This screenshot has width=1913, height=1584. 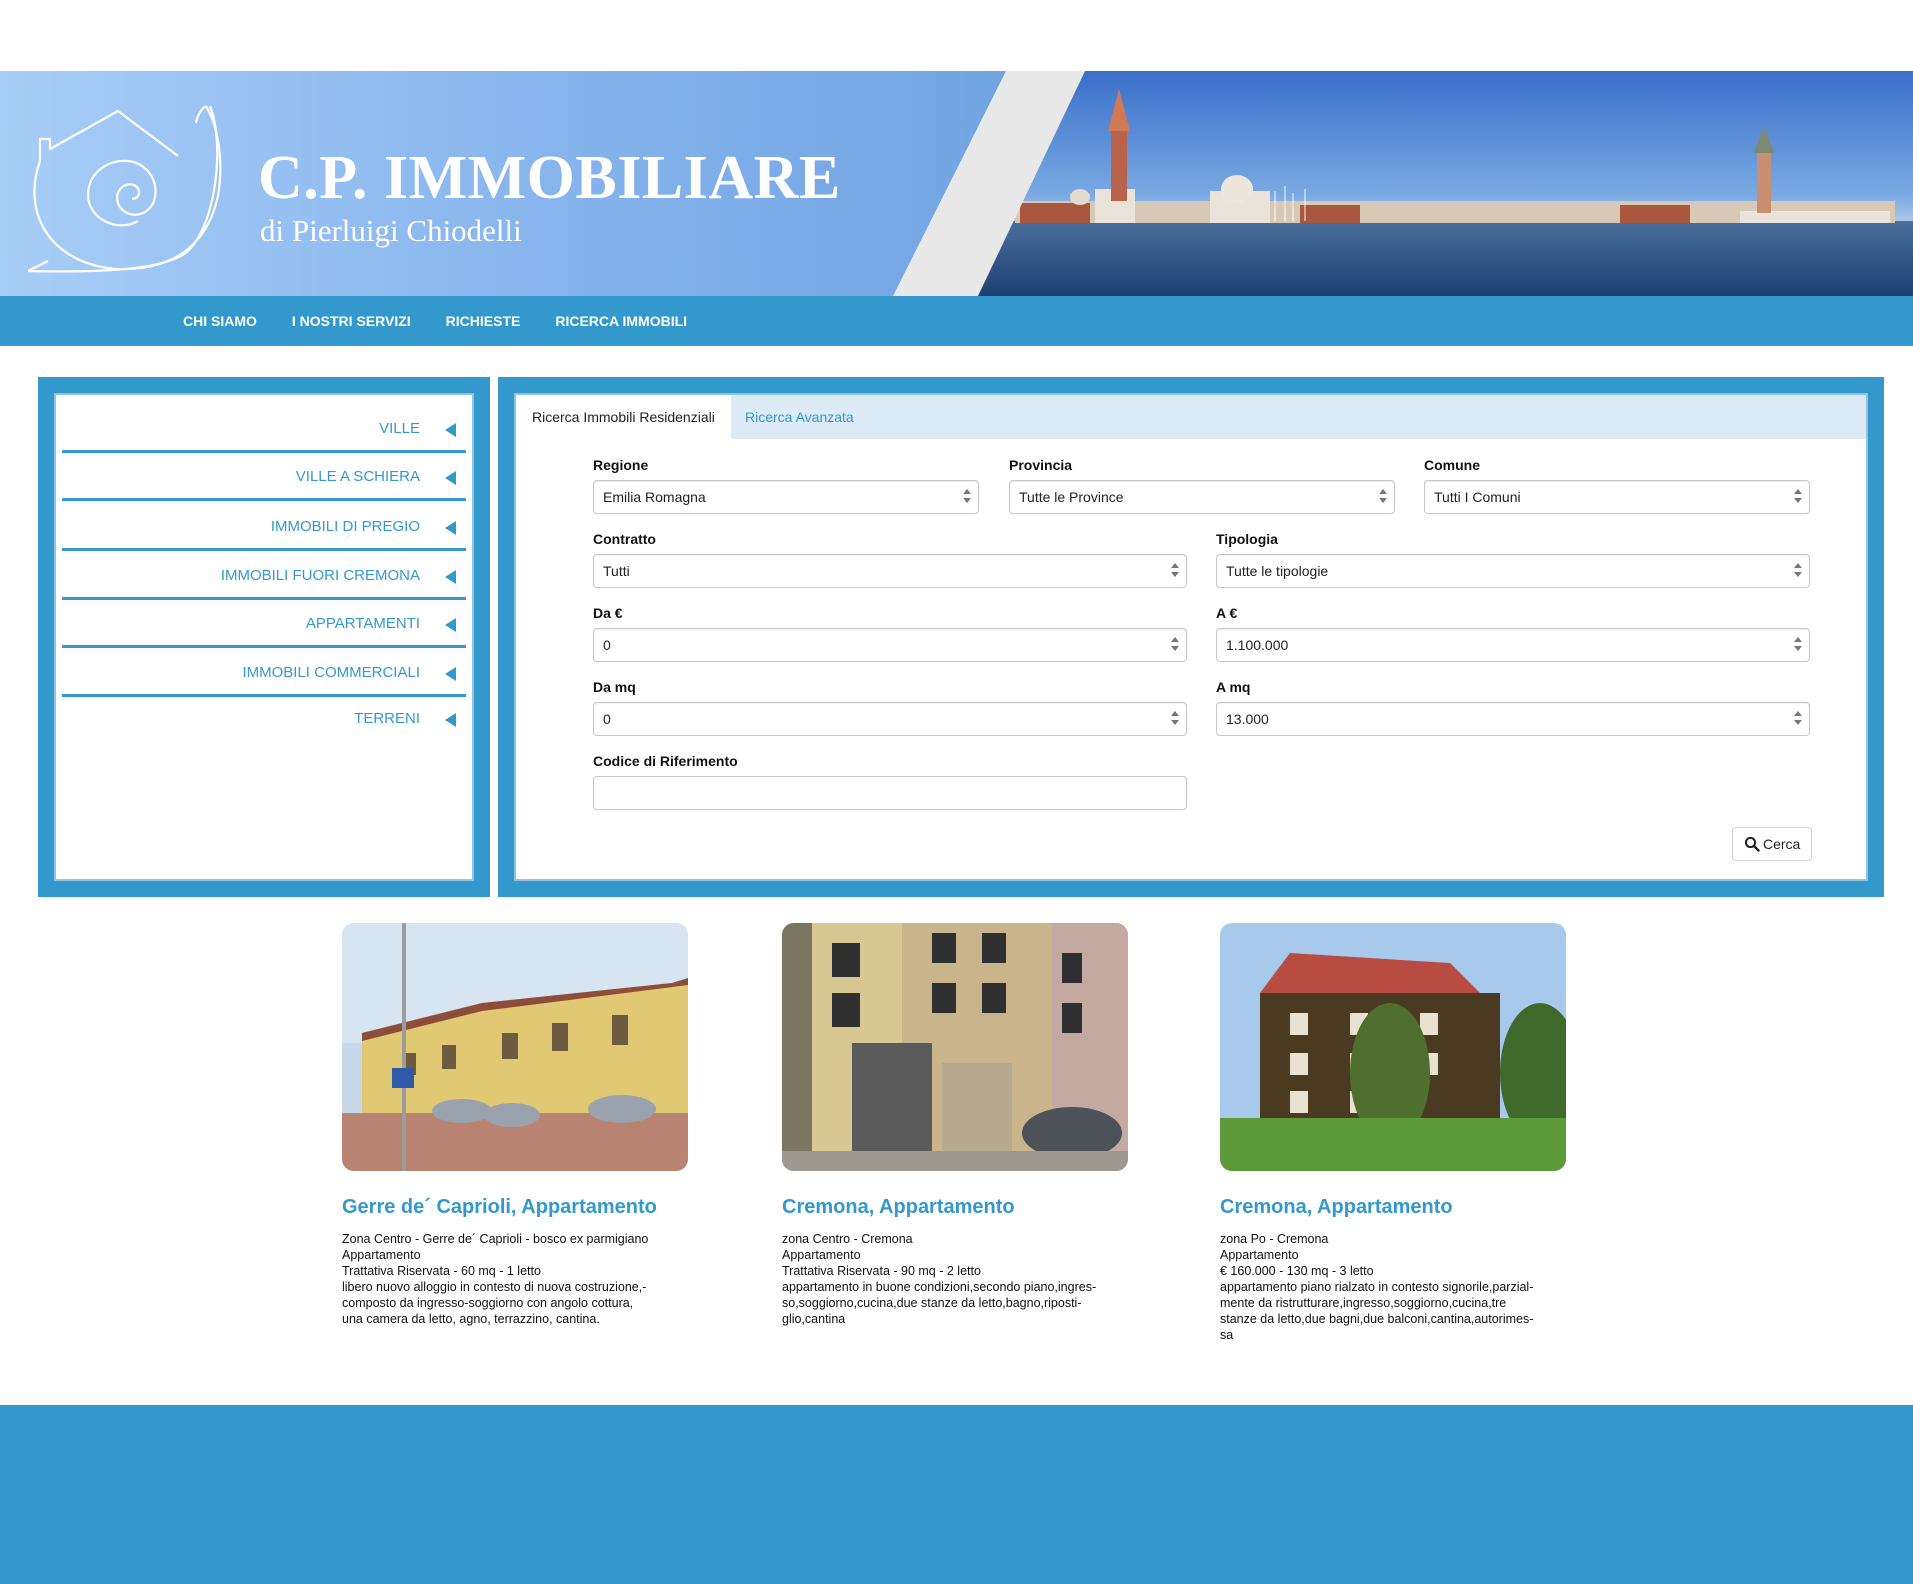 What do you see at coordinates (608, 613) in the screenshot?
I see `da-euro-label: Da €` at bounding box center [608, 613].